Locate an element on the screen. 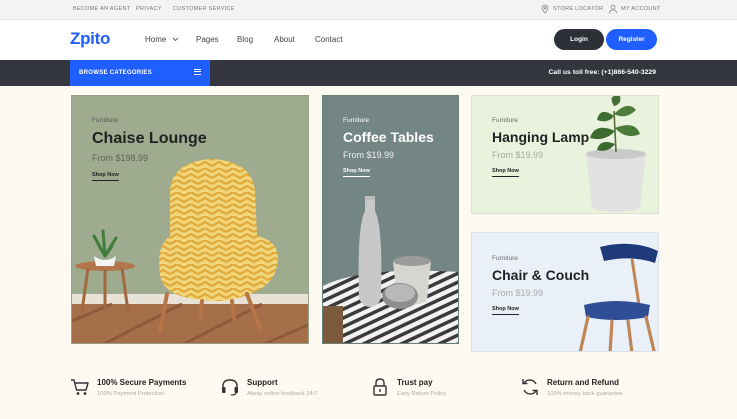 This screenshot has width=737, height=419. feature-title: Trust pay is located at coordinates (415, 382).